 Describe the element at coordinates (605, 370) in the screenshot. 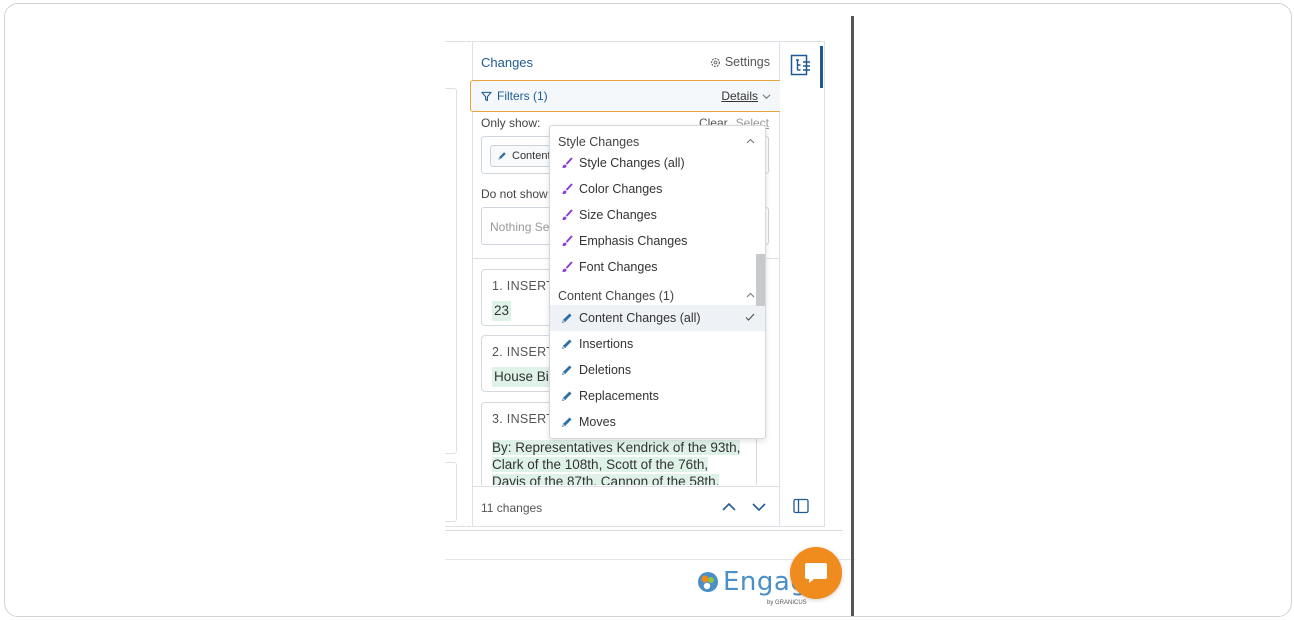

I see `menu-item-label: Deletions` at that location.